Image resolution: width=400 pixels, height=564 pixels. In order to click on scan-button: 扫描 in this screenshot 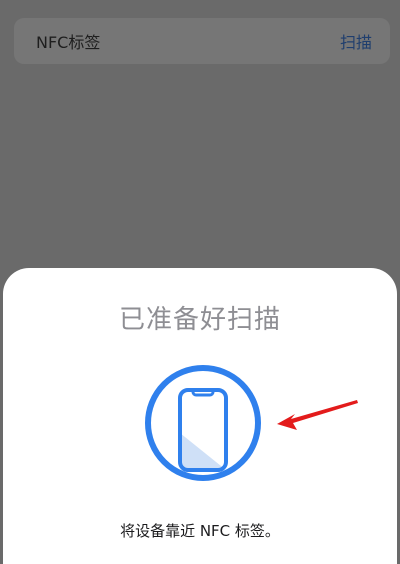, I will do `click(356, 41)`.